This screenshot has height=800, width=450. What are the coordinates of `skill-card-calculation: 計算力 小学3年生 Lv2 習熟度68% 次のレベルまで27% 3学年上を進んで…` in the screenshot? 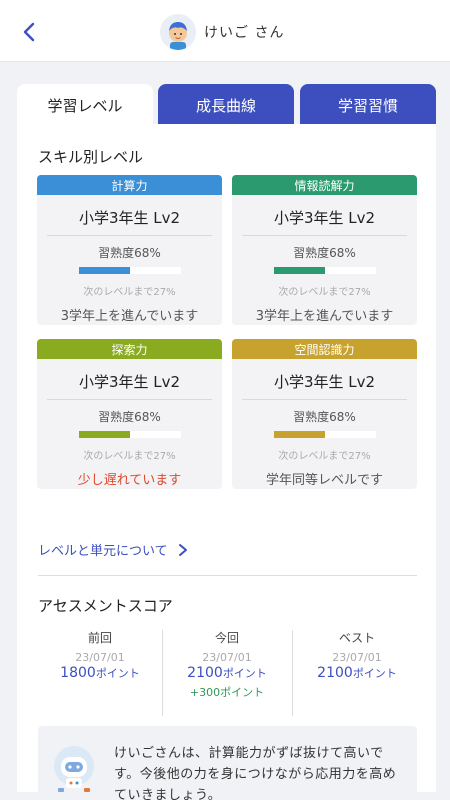 It's located at (129, 250).